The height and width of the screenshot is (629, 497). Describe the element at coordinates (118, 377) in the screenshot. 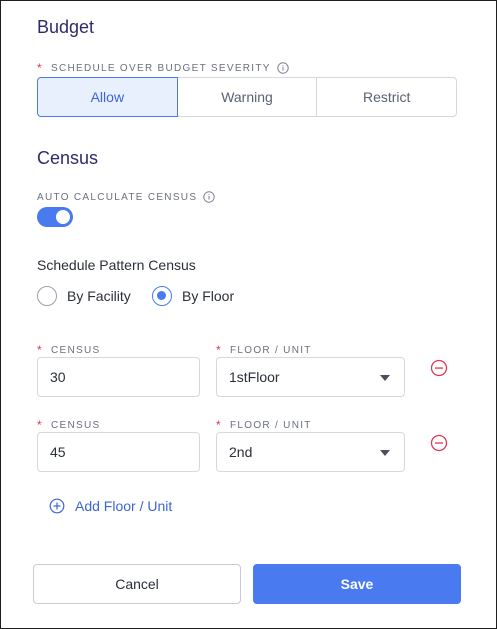

I see `census-input: 30` at that location.